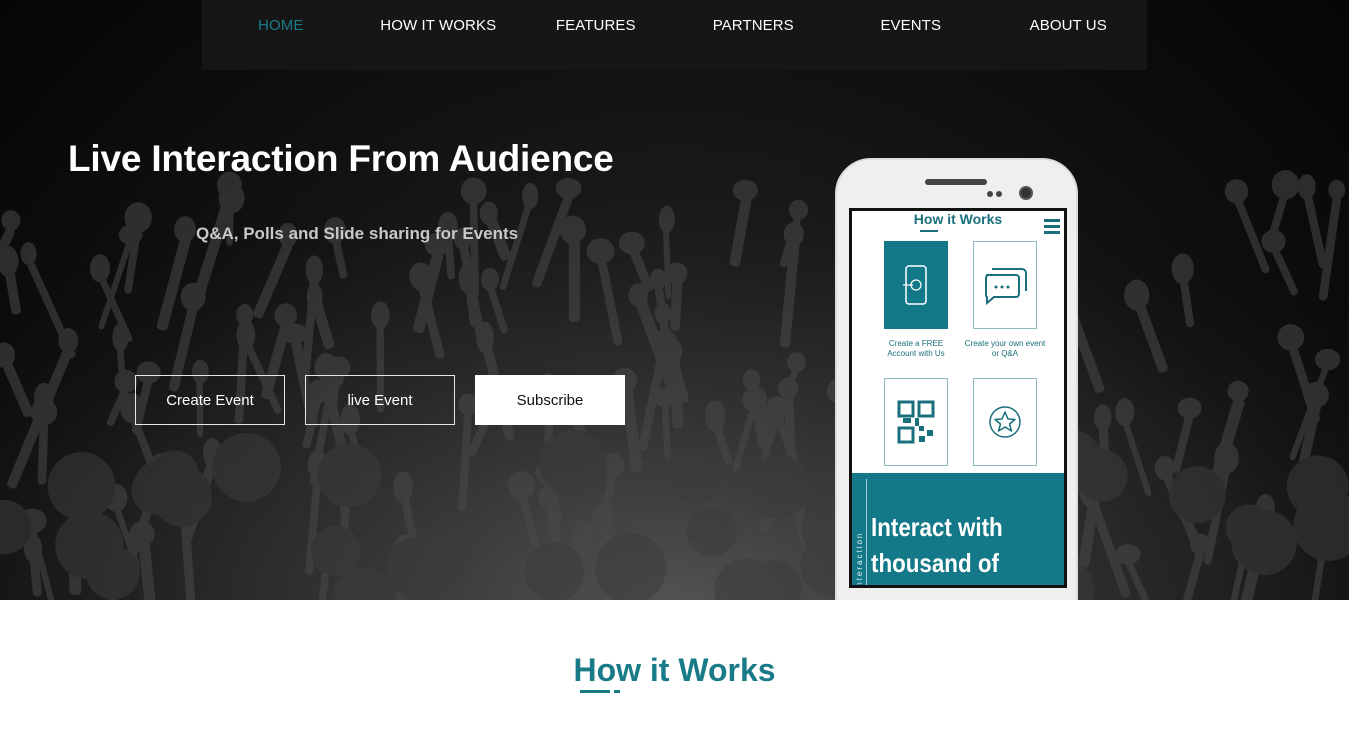 The image size is (1349, 743). Describe the element at coordinates (210, 400) in the screenshot. I see `create-event-button: Create Event` at that location.